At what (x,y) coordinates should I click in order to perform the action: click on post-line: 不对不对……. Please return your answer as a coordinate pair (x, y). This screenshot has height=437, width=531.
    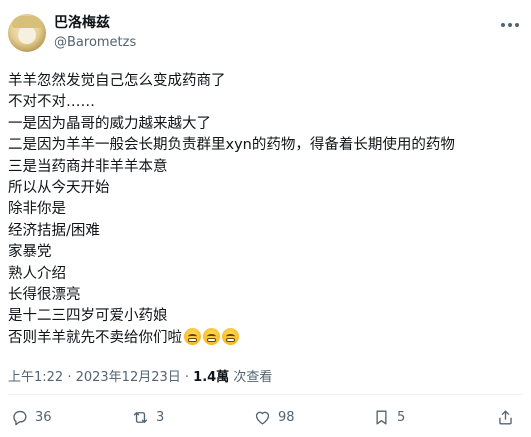
    Looking at the image, I should click on (51, 102).